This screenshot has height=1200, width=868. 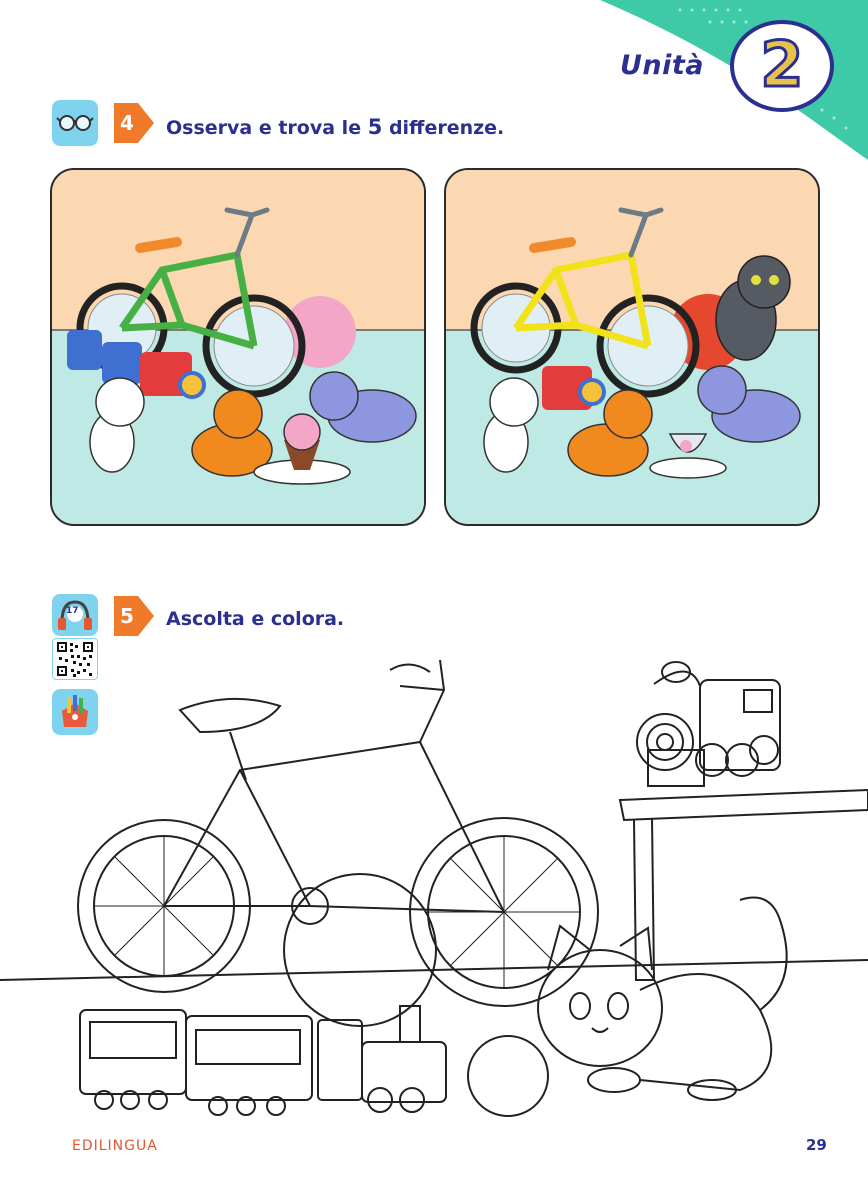 I want to click on exercise-4-instruction: Osserva e trova le 5 differenze., so click(x=335, y=127).